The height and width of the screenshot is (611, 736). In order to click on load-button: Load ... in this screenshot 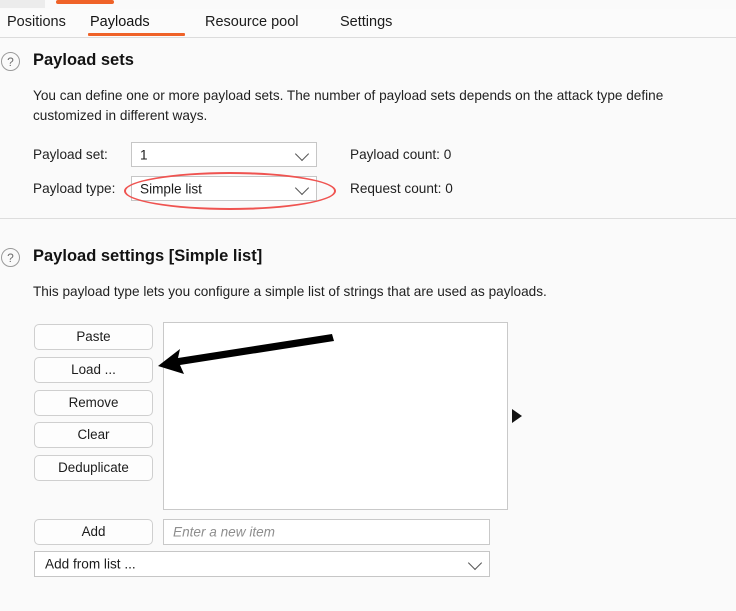, I will do `click(93, 370)`.